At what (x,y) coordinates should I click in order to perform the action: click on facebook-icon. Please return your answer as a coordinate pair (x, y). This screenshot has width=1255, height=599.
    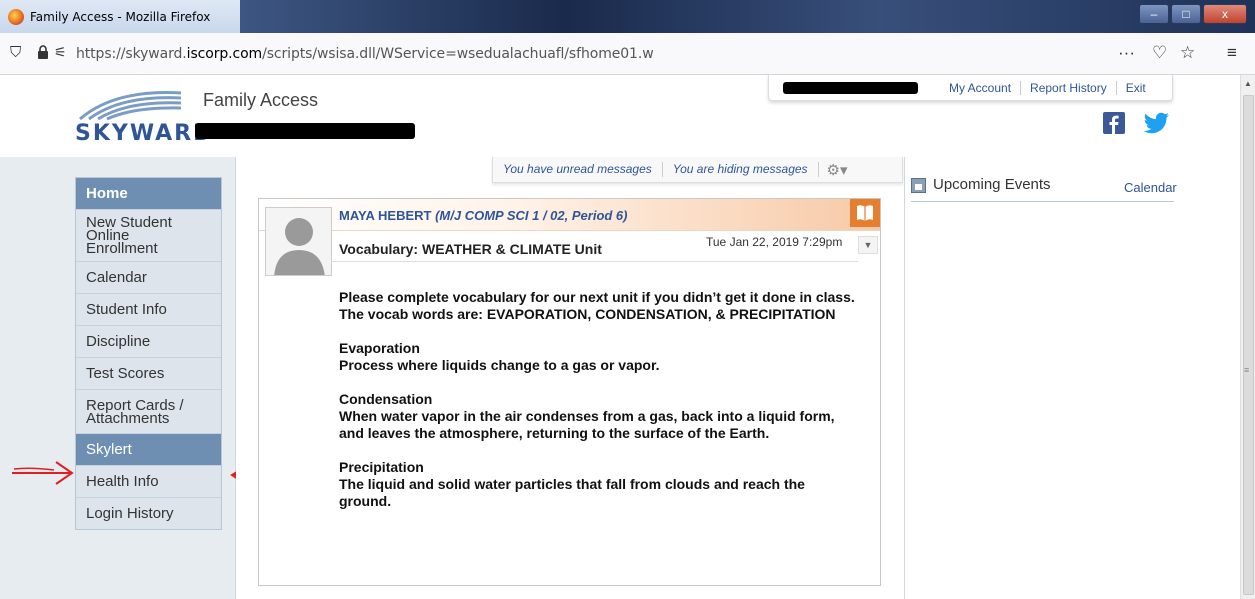
    Looking at the image, I should click on (1114, 123).